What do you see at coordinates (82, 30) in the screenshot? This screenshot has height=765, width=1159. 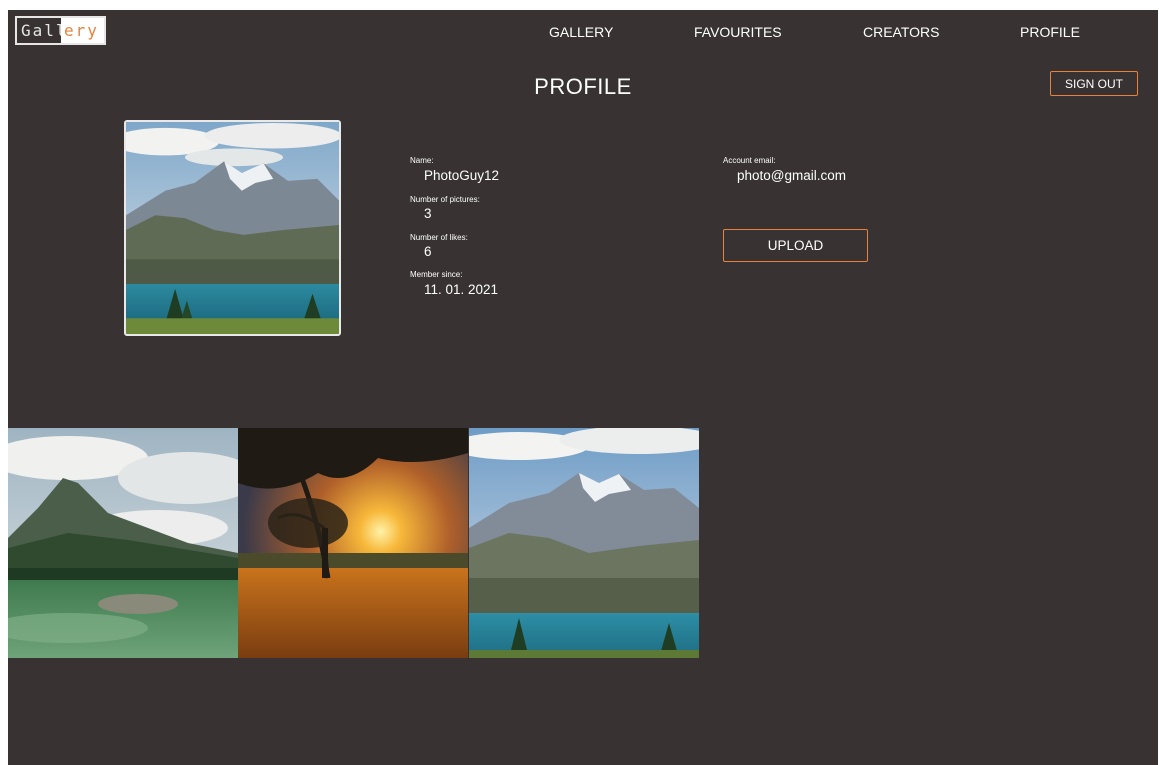 I see `logo-part-2: ery` at bounding box center [82, 30].